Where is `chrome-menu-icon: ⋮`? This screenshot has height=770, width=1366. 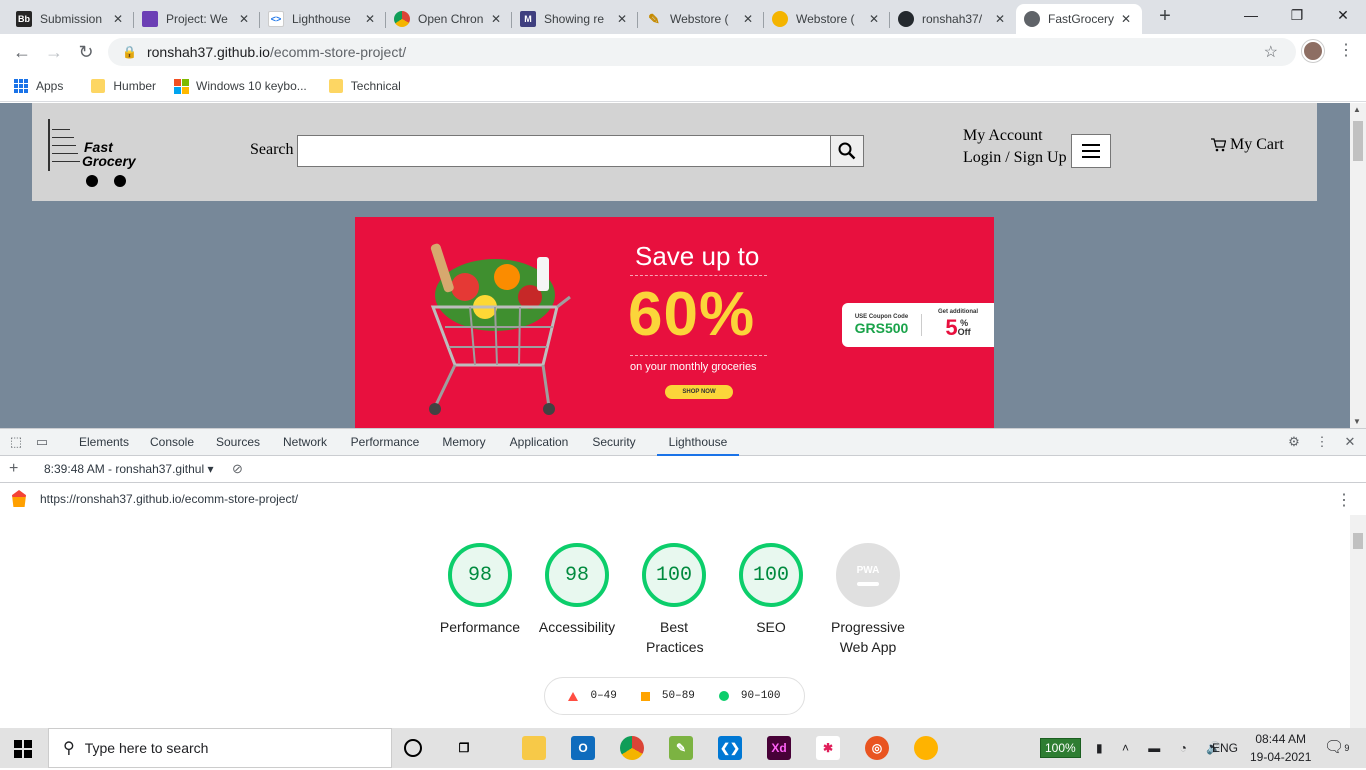
chrome-menu-icon: ⋮ is located at coordinates (1346, 50).